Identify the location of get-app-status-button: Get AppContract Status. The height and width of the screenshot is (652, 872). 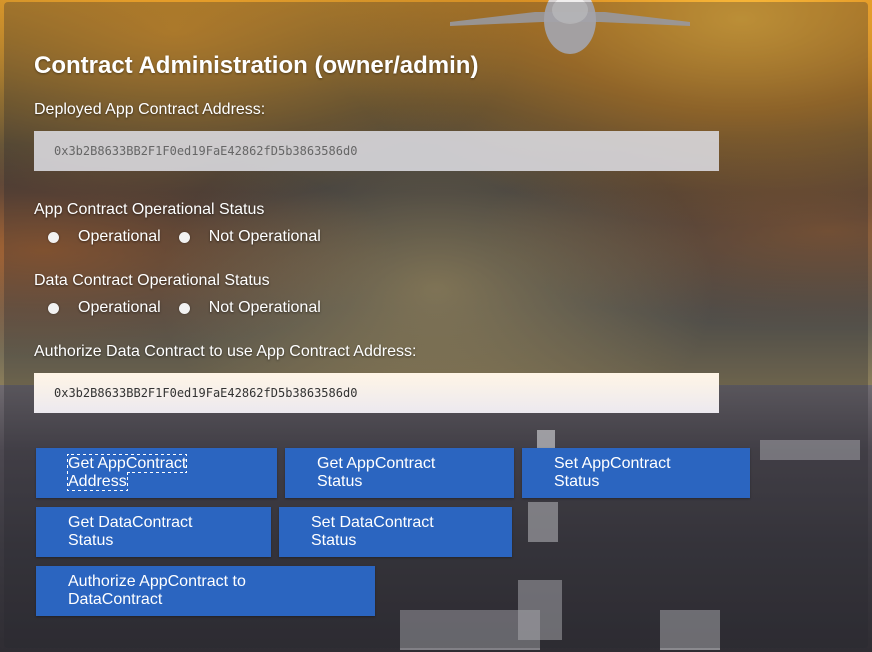
(399, 473).